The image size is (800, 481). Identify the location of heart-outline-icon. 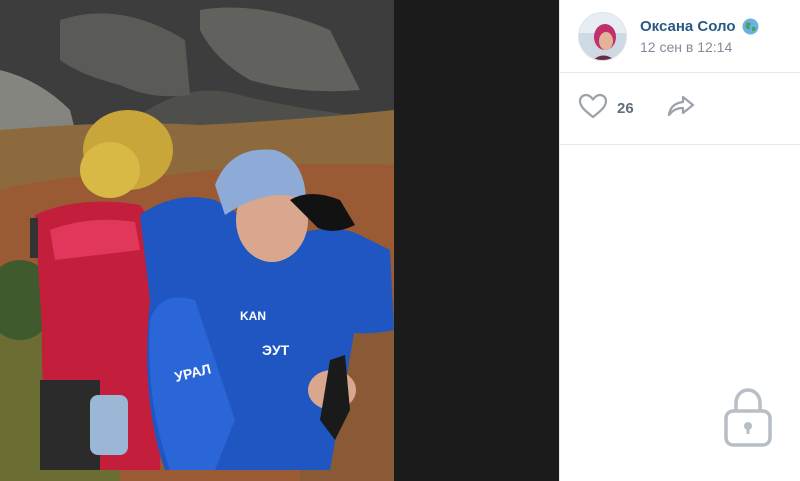
(593, 108).